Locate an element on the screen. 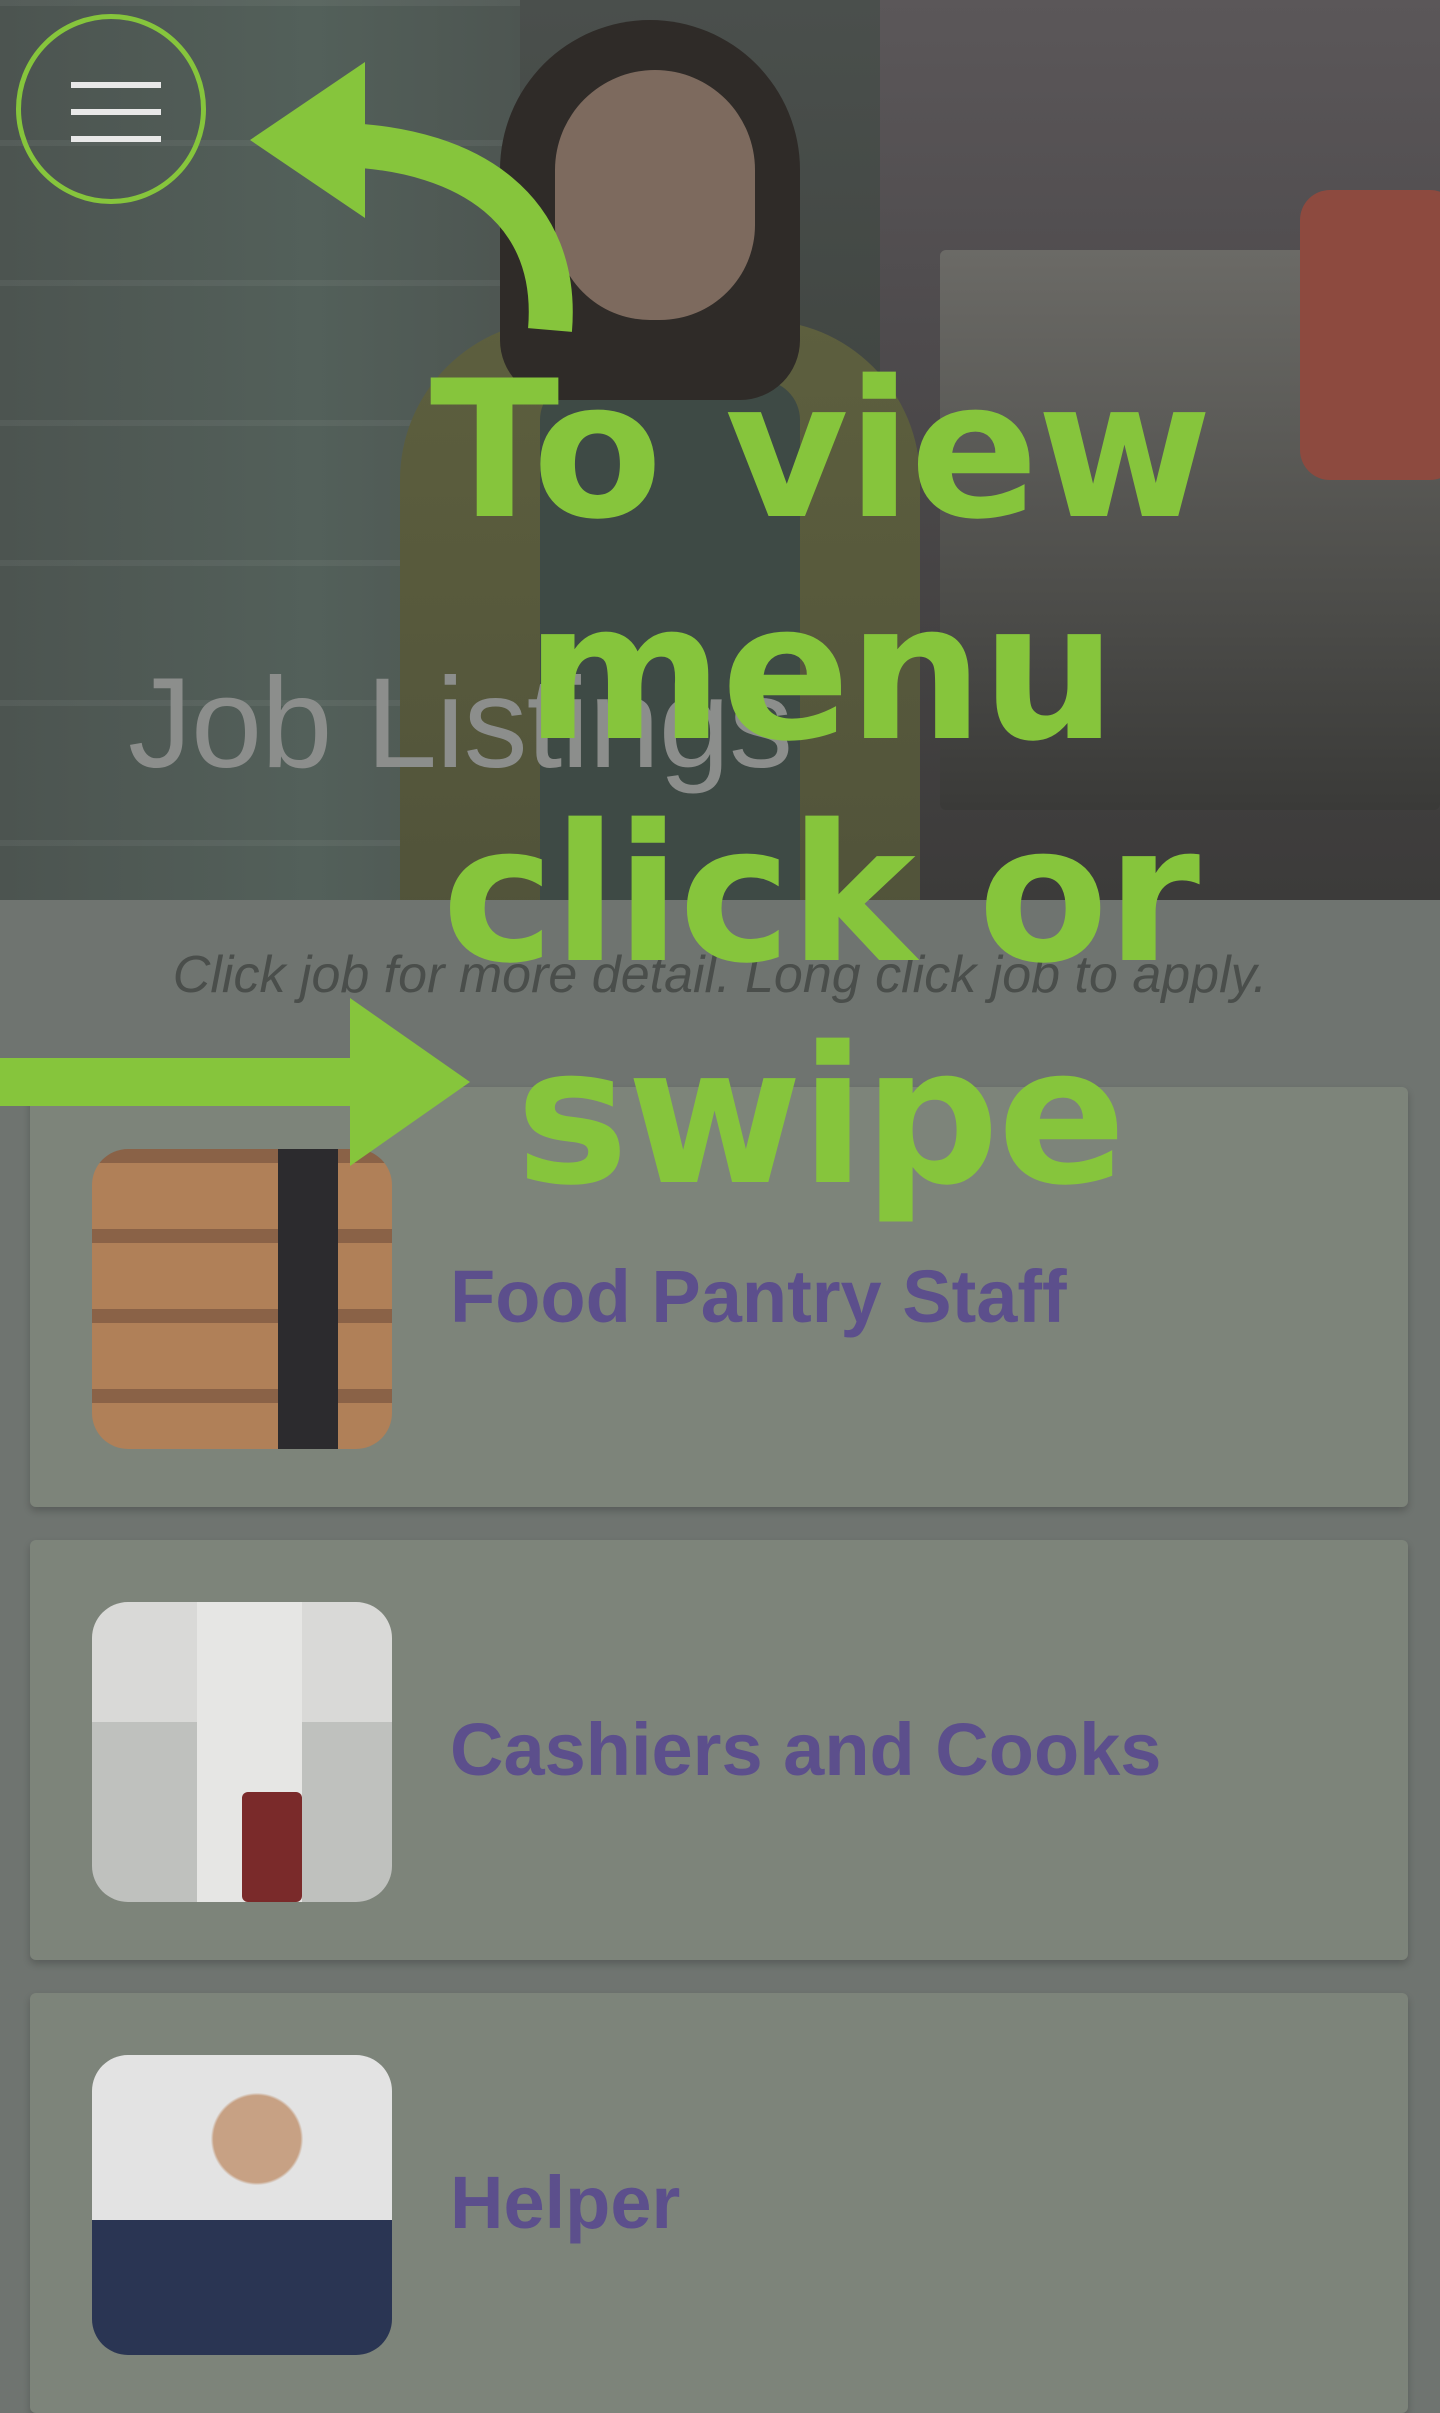 This screenshot has width=1440, height=2413. hero-person-apron is located at coordinates (670, 640).